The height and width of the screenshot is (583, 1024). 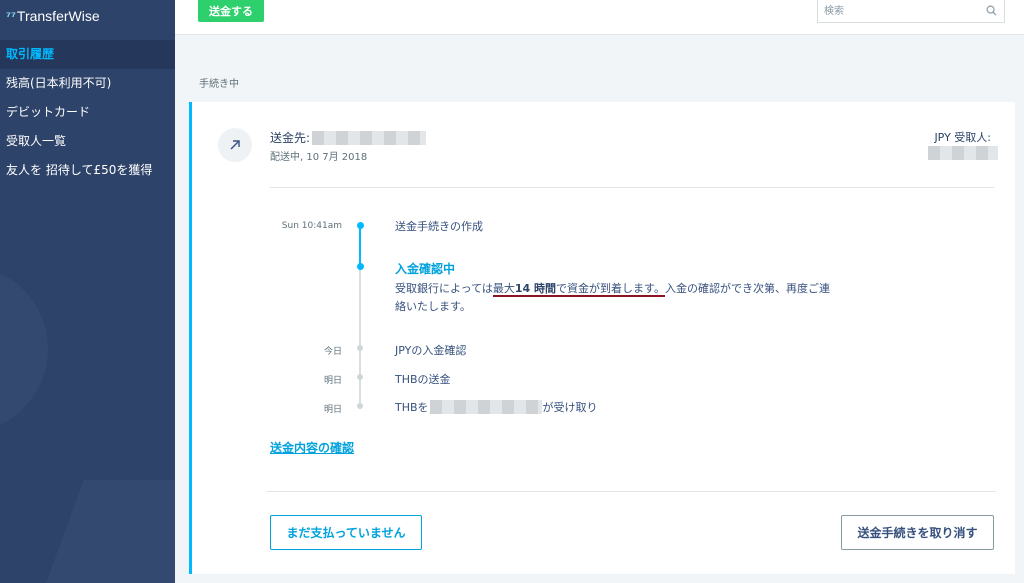 What do you see at coordinates (991, 10) in the screenshot?
I see `search-icon` at bounding box center [991, 10].